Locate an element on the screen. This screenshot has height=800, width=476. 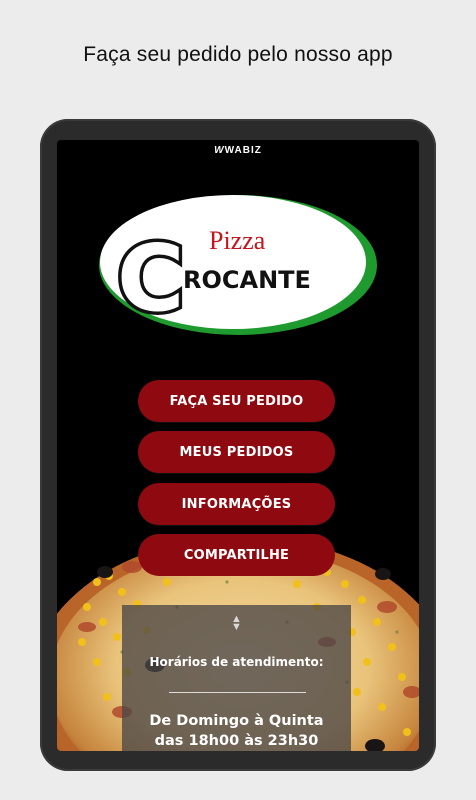
my-orders-button: MEUS PEDIDOS is located at coordinates (236, 452).